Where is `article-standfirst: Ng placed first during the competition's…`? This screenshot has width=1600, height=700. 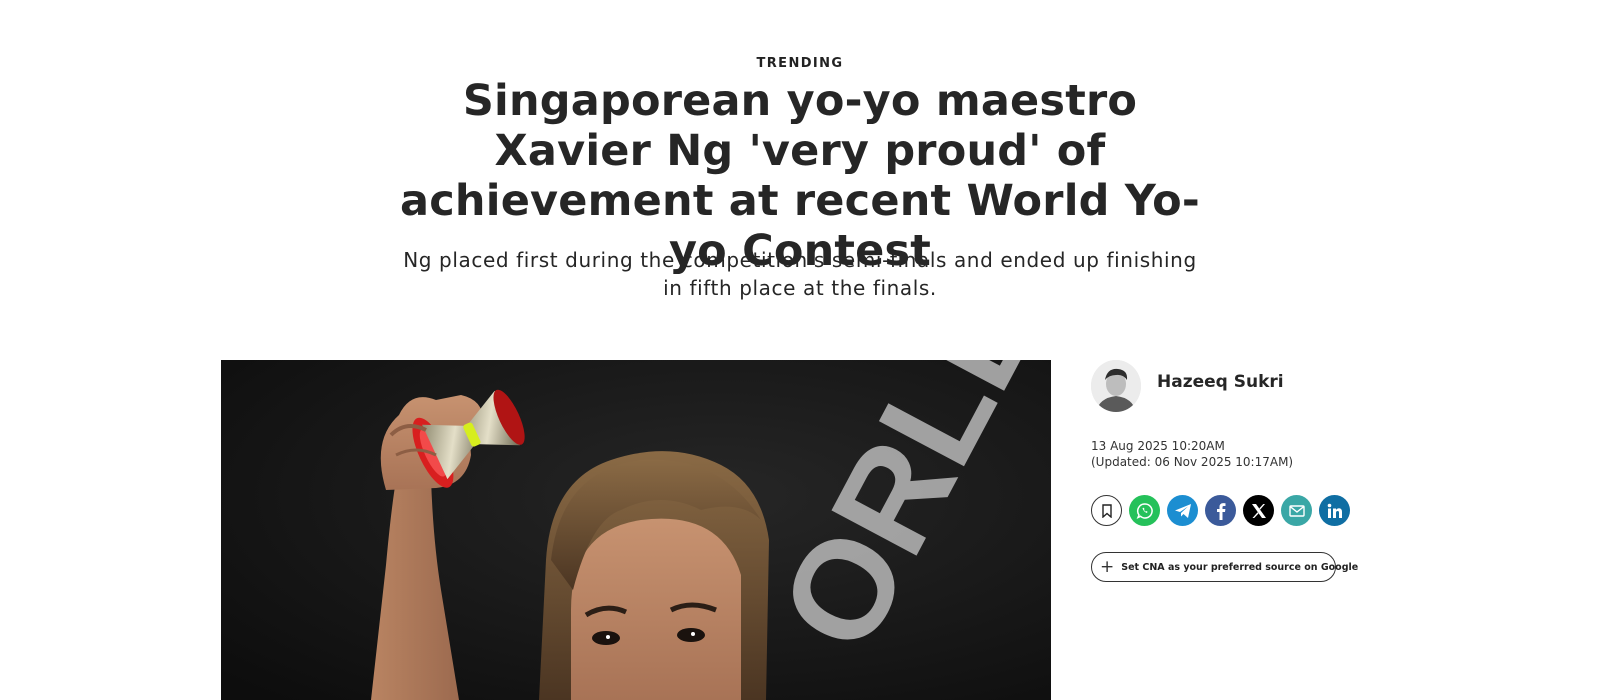
article-standfirst: Ng placed first during the competition's… is located at coordinates (800, 274).